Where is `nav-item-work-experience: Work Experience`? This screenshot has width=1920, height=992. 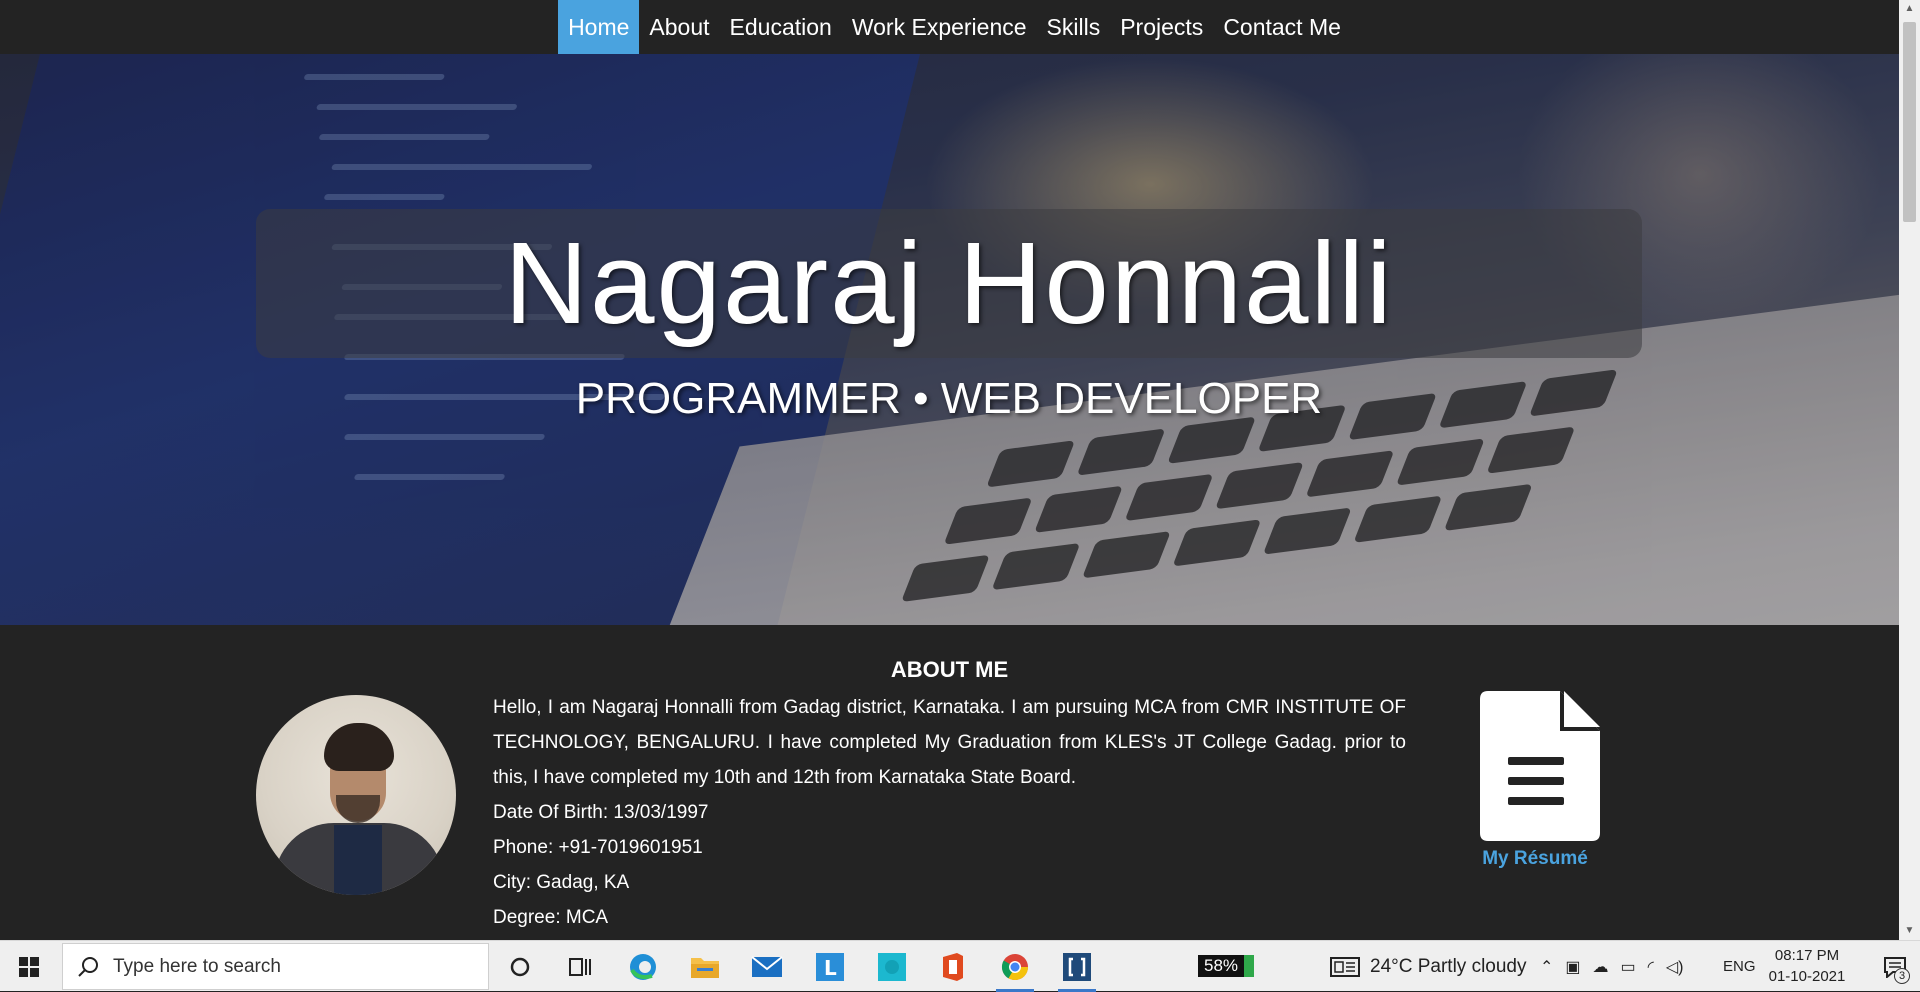
nav-item-work-experience: Work Experience is located at coordinates (939, 27).